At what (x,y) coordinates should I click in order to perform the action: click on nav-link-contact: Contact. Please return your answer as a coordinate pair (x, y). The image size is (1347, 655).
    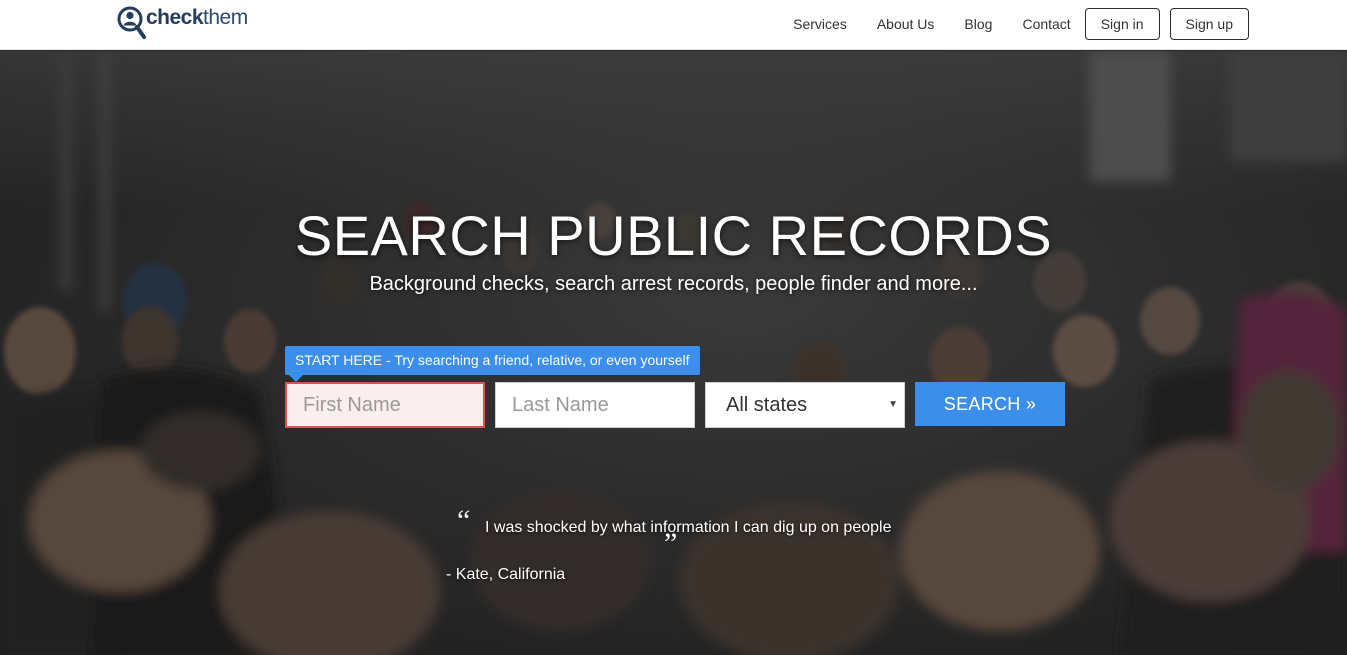
    Looking at the image, I should click on (1046, 24).